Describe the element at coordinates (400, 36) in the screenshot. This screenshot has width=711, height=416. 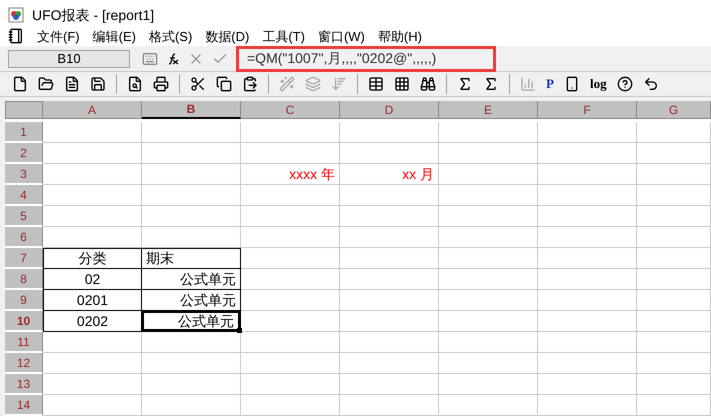
I see `menu-item: 帮助(H)` at that location.